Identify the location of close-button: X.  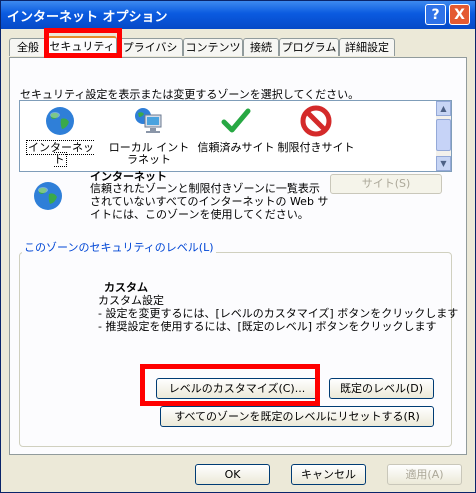
(459, 14).